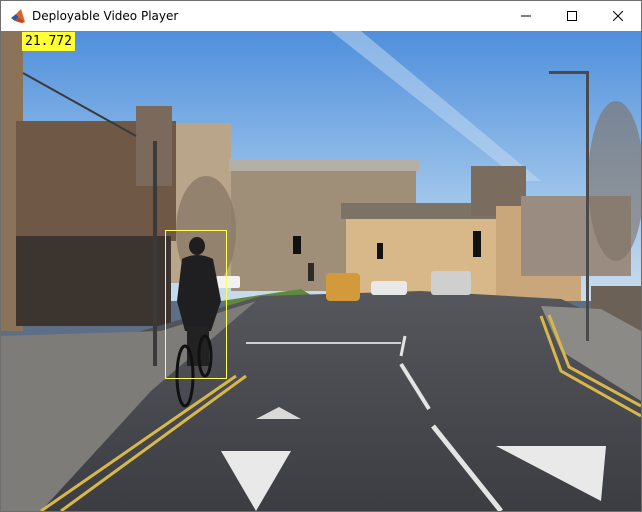 The height and width of the screenshot is (512, 642). I want to click on maximize-icon, so click(572, 16).